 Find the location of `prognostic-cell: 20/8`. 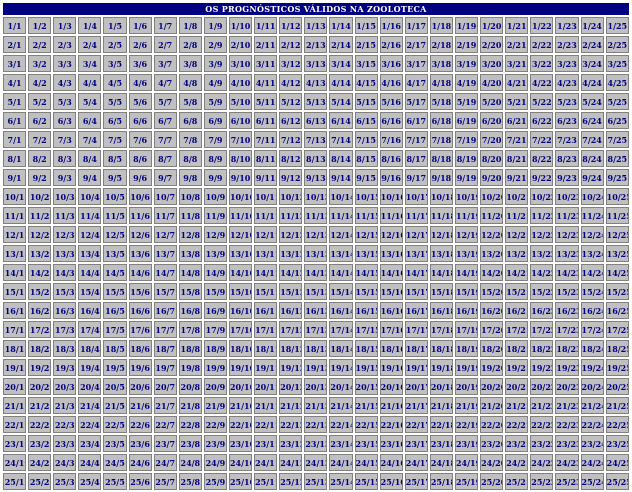

prognostic-cell: 20/8 is located at coordinates (190, 386).